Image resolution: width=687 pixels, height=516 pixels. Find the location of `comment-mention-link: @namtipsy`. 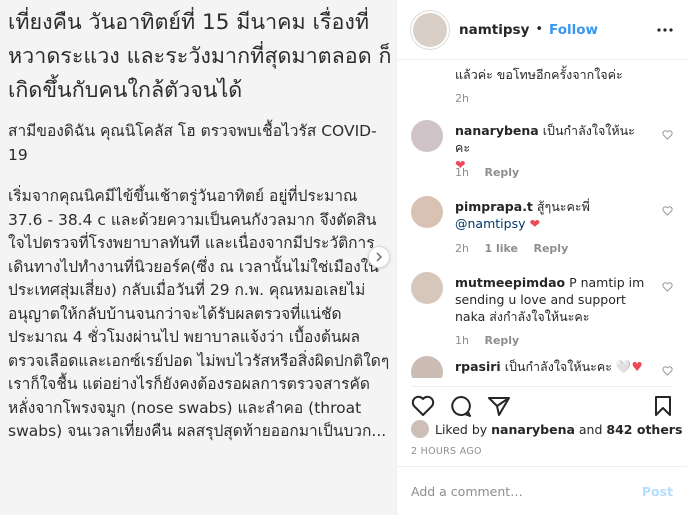

comment-mention-link: @namtipsy is located at coordinates (490, 223).